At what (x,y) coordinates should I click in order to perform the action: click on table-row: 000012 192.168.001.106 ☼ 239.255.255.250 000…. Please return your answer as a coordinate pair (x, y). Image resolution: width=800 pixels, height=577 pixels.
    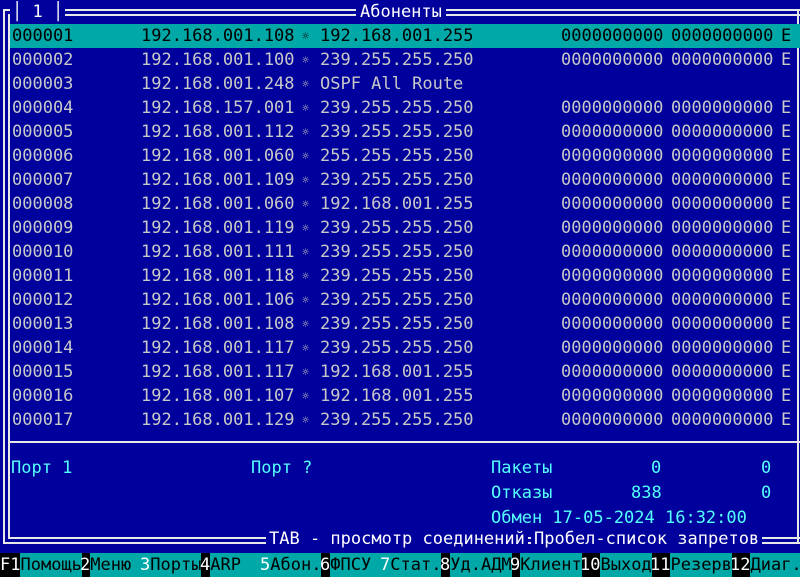
    Looking at the image, I should click on (405, 300).